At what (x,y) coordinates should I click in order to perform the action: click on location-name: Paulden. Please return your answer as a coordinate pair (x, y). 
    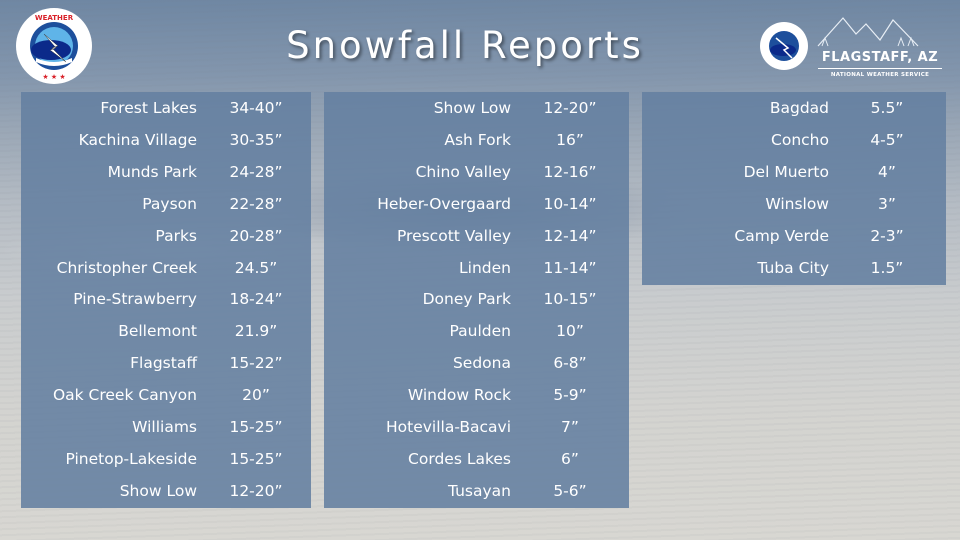
    Looking at the image, I should click on (480, 331).